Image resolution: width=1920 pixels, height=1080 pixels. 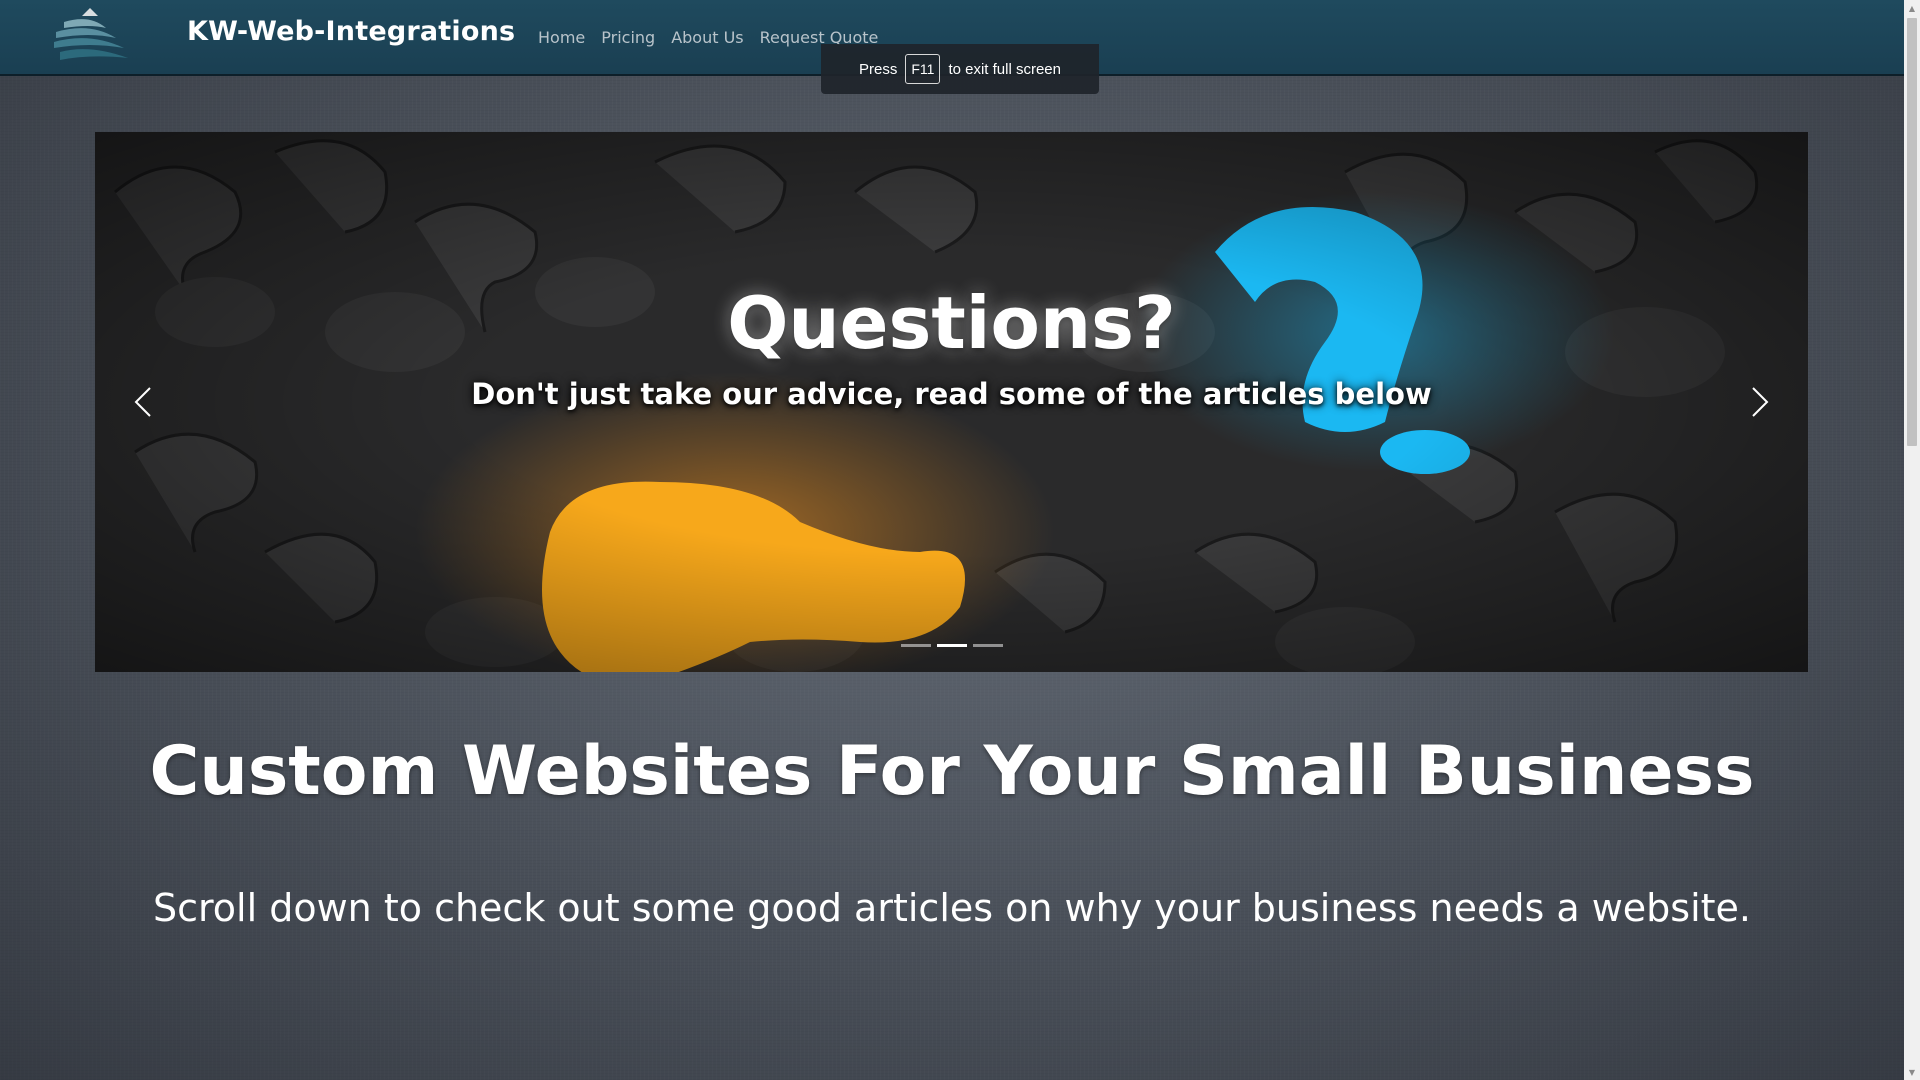 I want to click on scrollbar-thumb, so click(x=1912, y=232).